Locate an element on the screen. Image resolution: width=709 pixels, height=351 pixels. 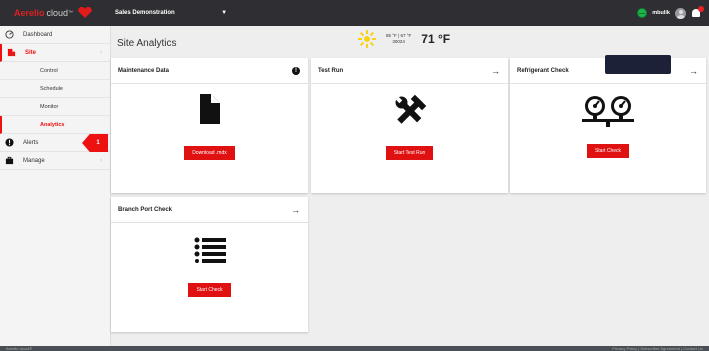
card-header: Branch Port Check → is located at coordinates (209, 210).